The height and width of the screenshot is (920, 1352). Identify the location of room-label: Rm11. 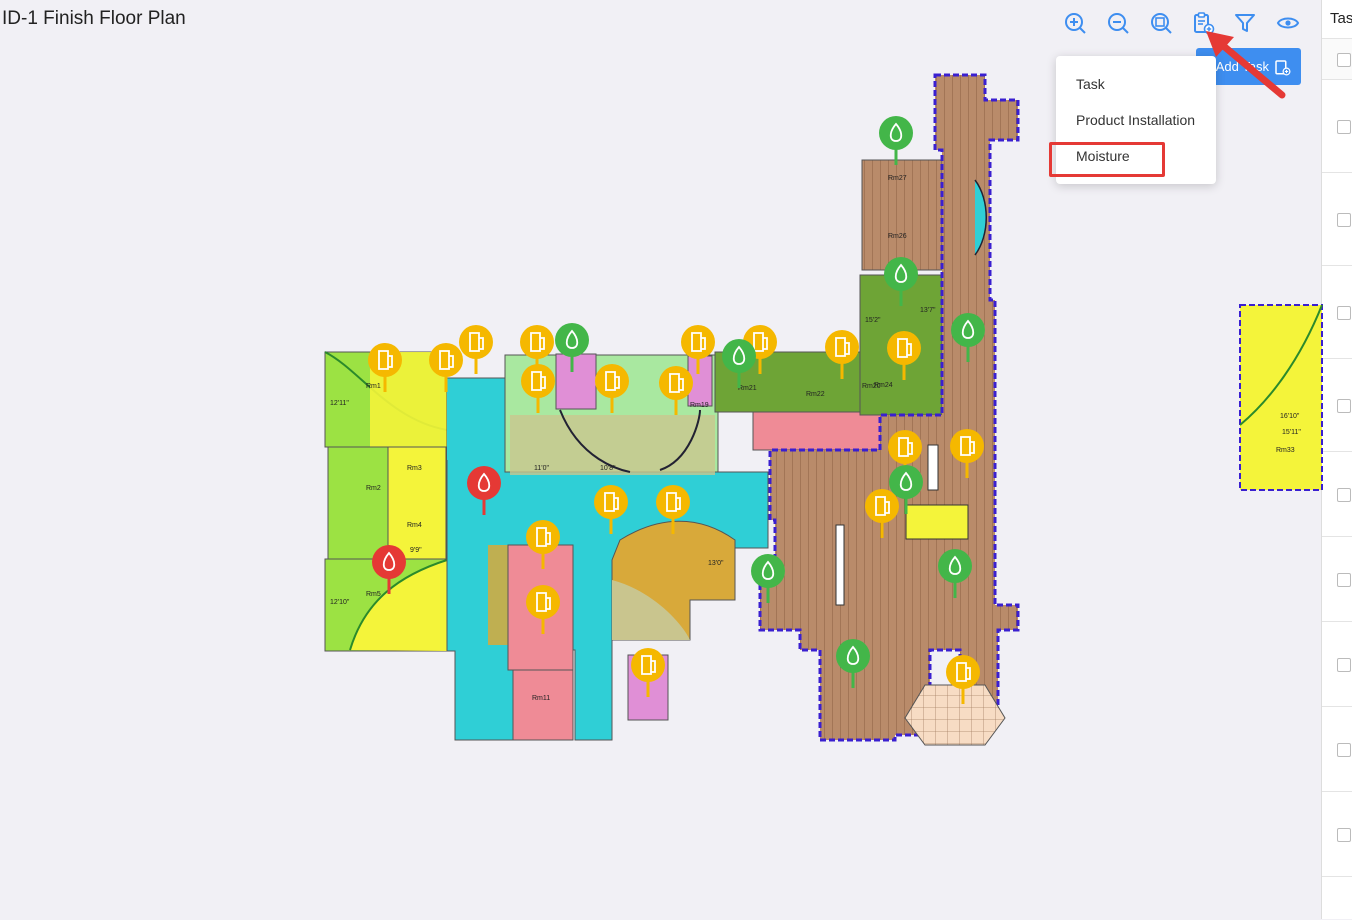
(541, 698).